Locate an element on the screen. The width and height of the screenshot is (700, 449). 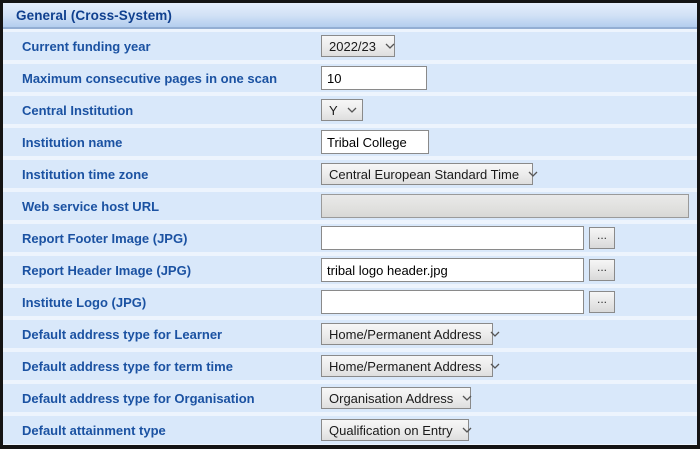
default-address-type-term-time-select: Home/Permanent Address is located at coordinates (410, 366).